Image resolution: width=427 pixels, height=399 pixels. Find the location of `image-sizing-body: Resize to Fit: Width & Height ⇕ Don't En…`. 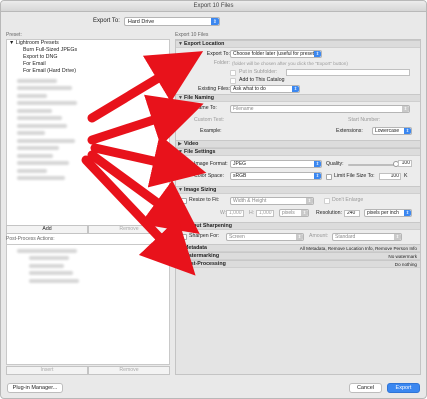

image-sizing-body: Resize to Fit: Width & Height ⇕ Don't En… is located at coordinates (298, 208).